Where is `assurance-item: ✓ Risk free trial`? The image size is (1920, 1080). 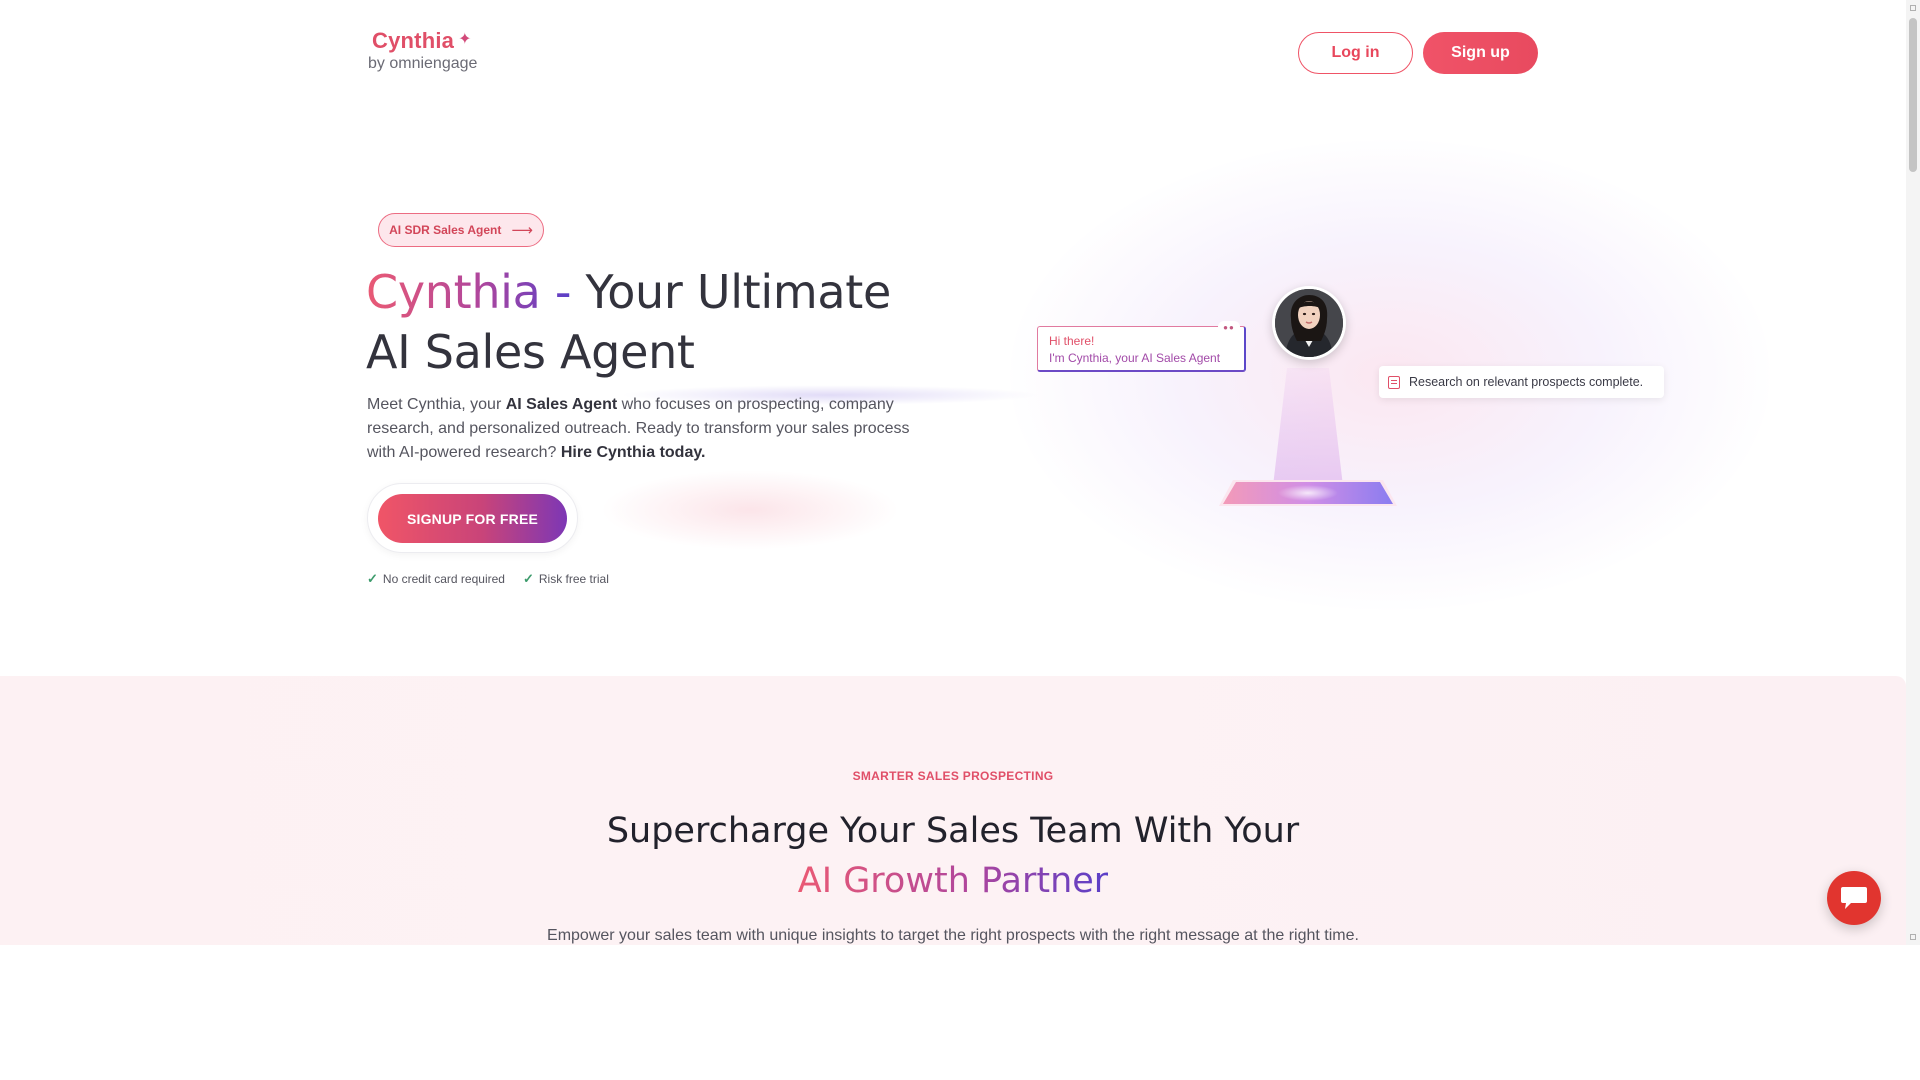
assurance-item: ✓ Risk free trial is located at coordinates (566, 579).